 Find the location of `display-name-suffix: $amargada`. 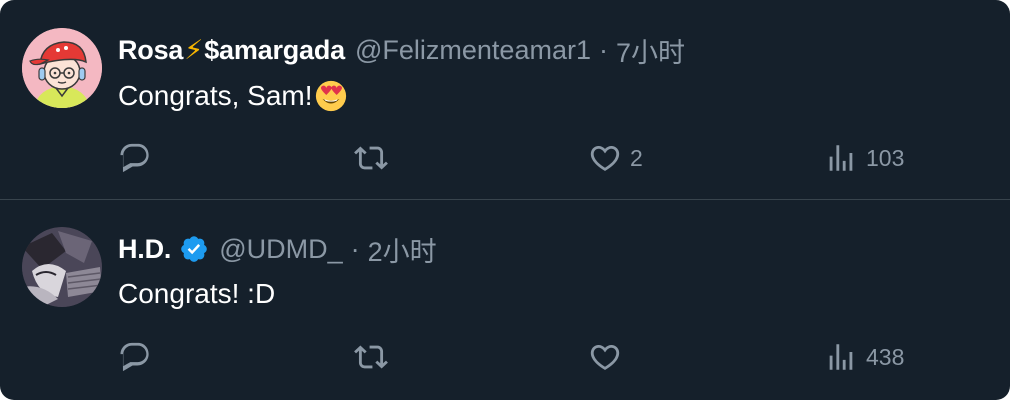

display-name-suffix: $amargada is located at coordinates (274, 50).